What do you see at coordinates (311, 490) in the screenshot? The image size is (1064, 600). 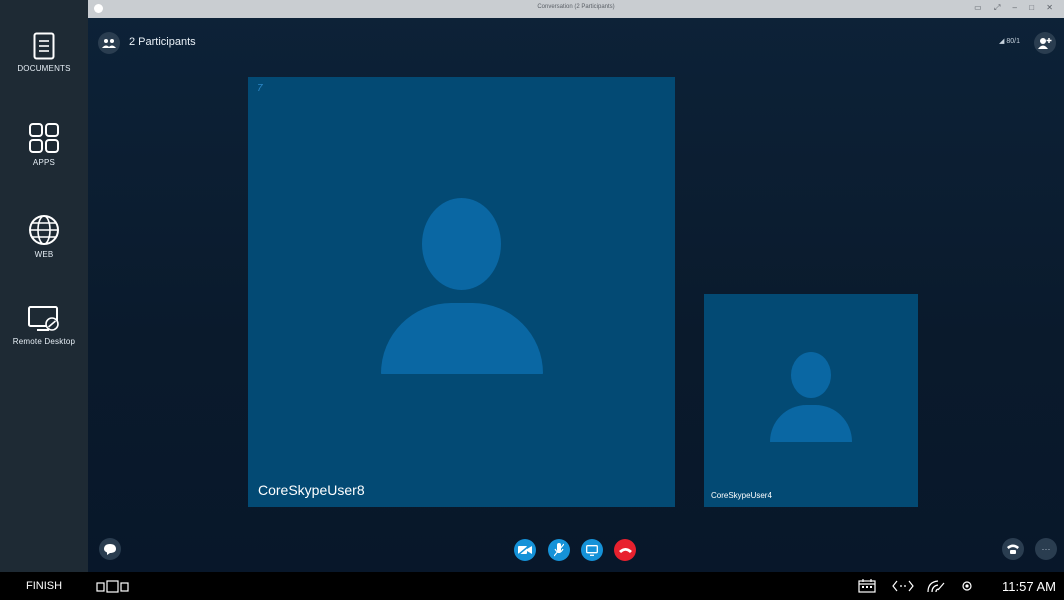 I see `participant-name: CoreSkypeUser8` at bounding box center [311, 490].